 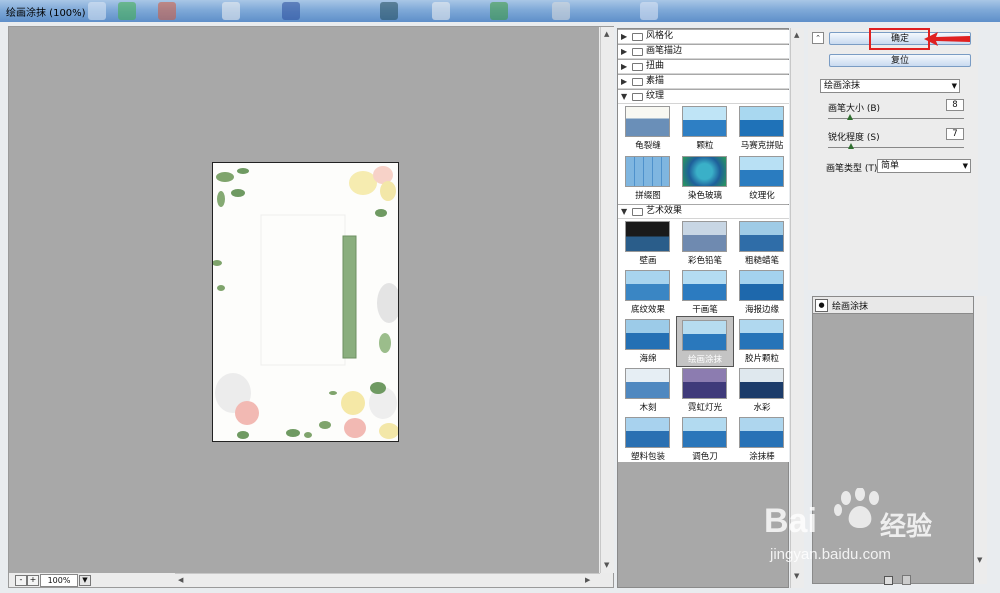 What do you see at coordinates (637, 212) in the screenshot?
I see `folder-open-icon` at bounding box center [637, 212].